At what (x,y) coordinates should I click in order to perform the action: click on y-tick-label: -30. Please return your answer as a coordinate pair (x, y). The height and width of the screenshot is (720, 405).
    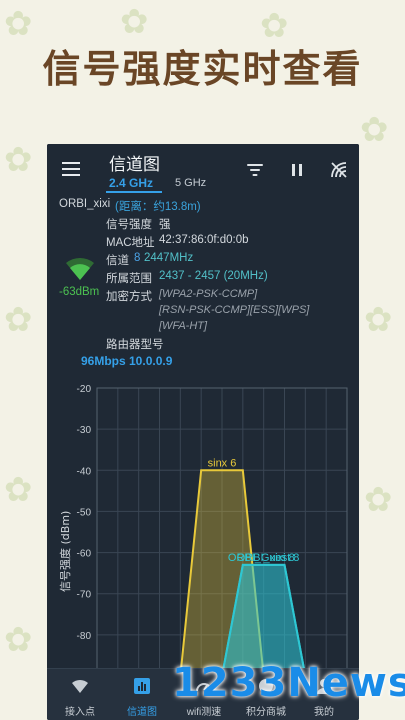
    Looking at the image, I should click on (84, 430).